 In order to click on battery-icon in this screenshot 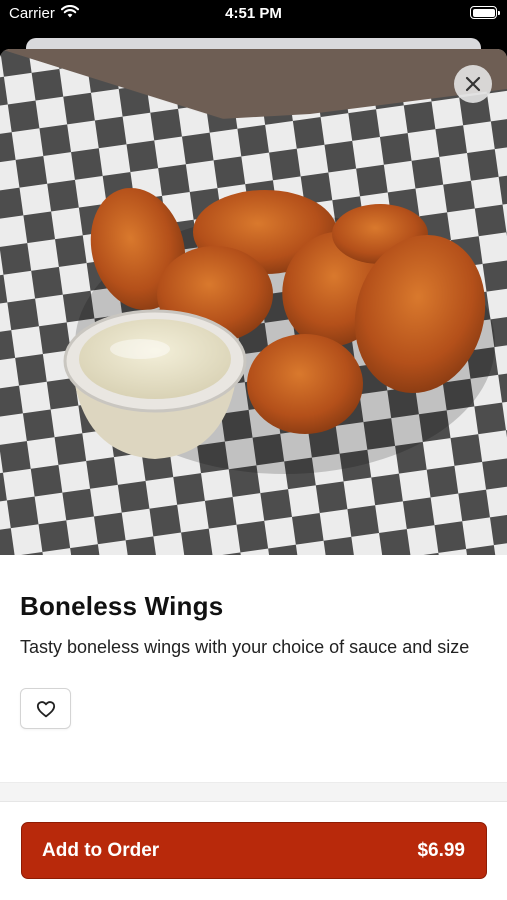, I will do `click(485, 12)`.